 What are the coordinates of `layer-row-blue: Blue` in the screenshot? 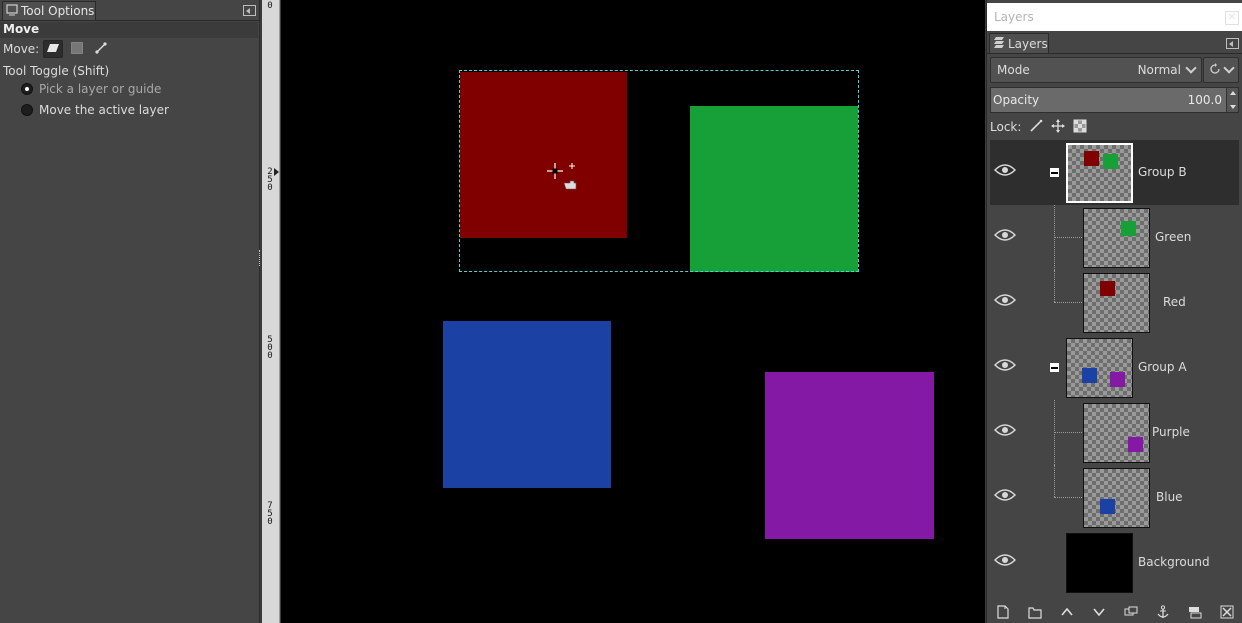 It's located at (1114, 497).